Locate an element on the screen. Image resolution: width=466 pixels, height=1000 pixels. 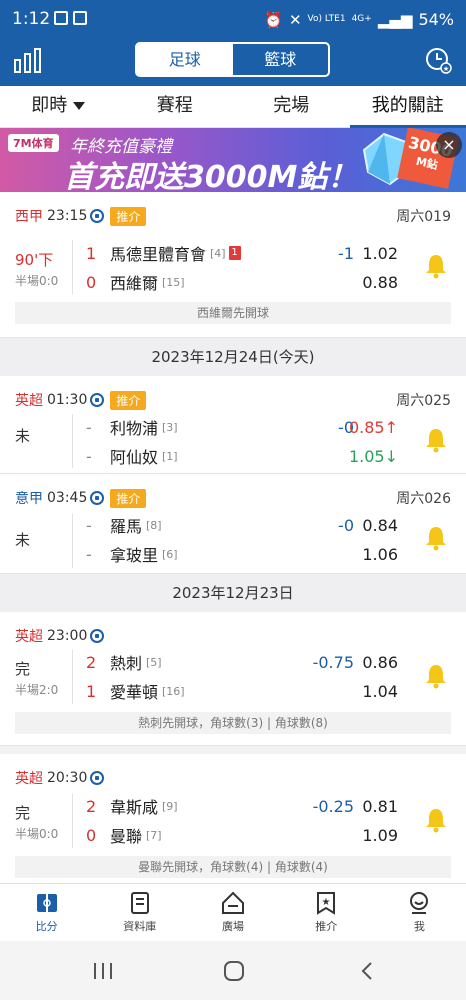
away-row: - 拿玻里 [6] is located at coordinates (132, 554).